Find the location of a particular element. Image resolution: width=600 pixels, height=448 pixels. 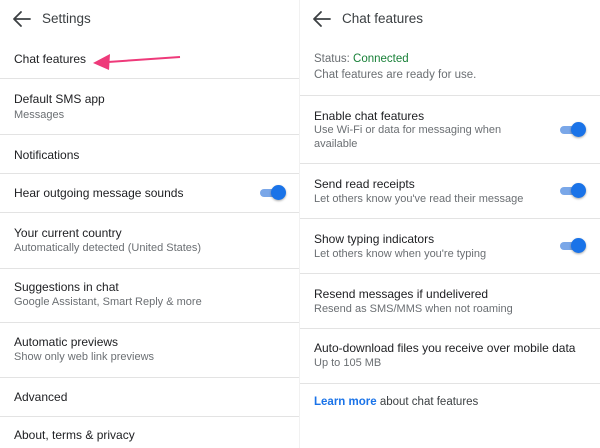

item-label: Chat features is located at coordinates (50, 59).